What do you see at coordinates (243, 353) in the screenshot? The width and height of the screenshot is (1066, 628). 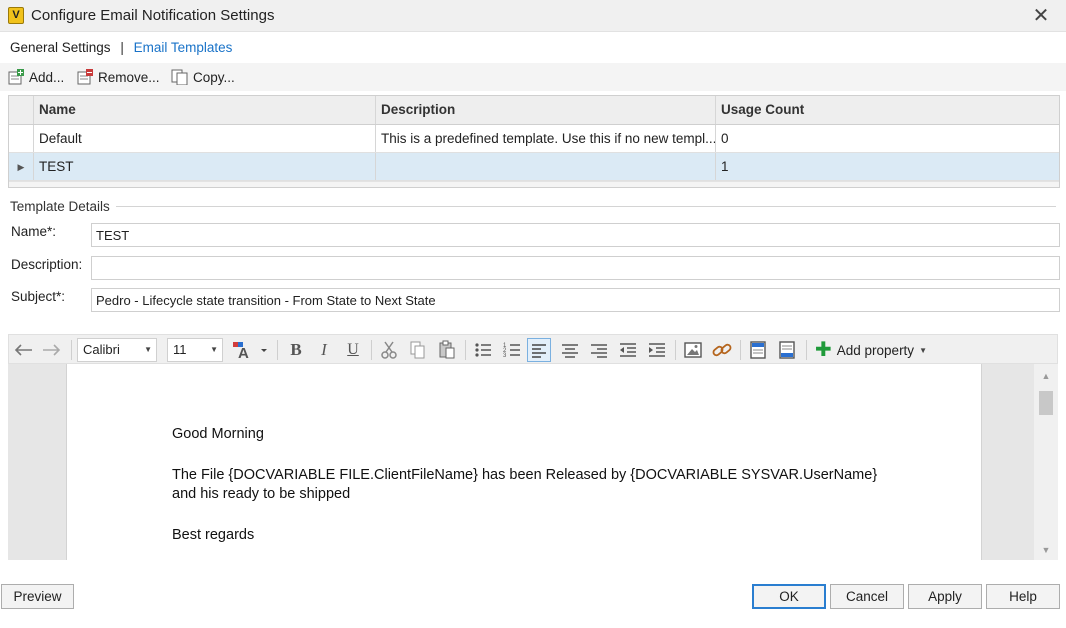 I see `svg-text: A` at bounding box center [243, 353].